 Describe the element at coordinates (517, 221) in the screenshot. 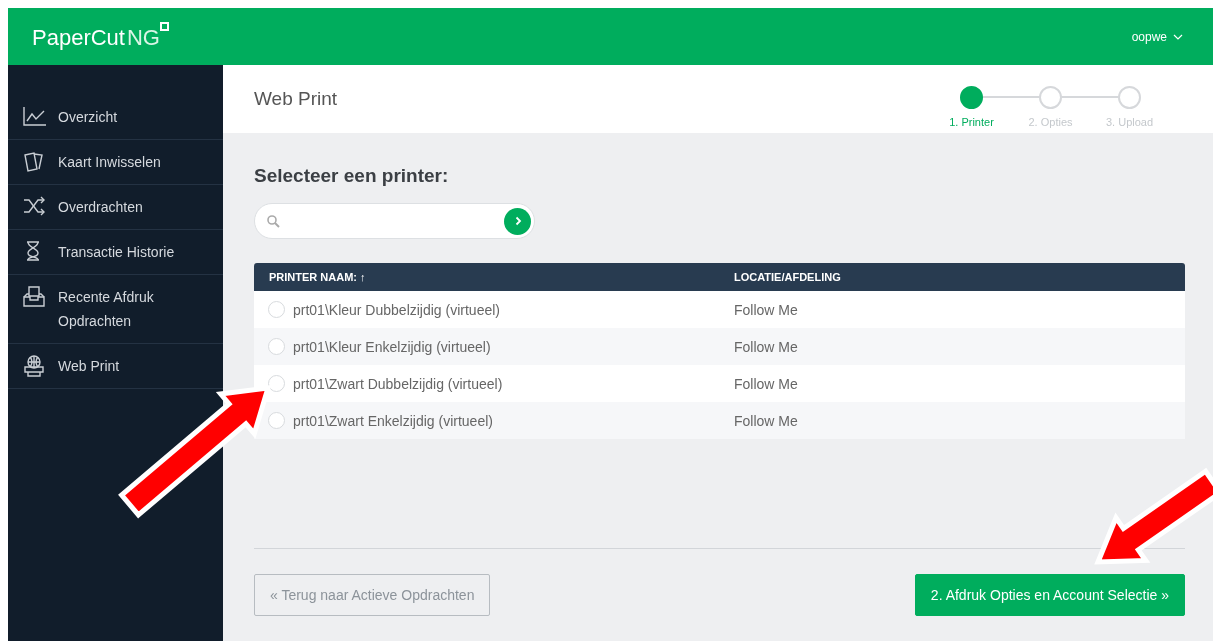

I see `search-go-button` at that location.